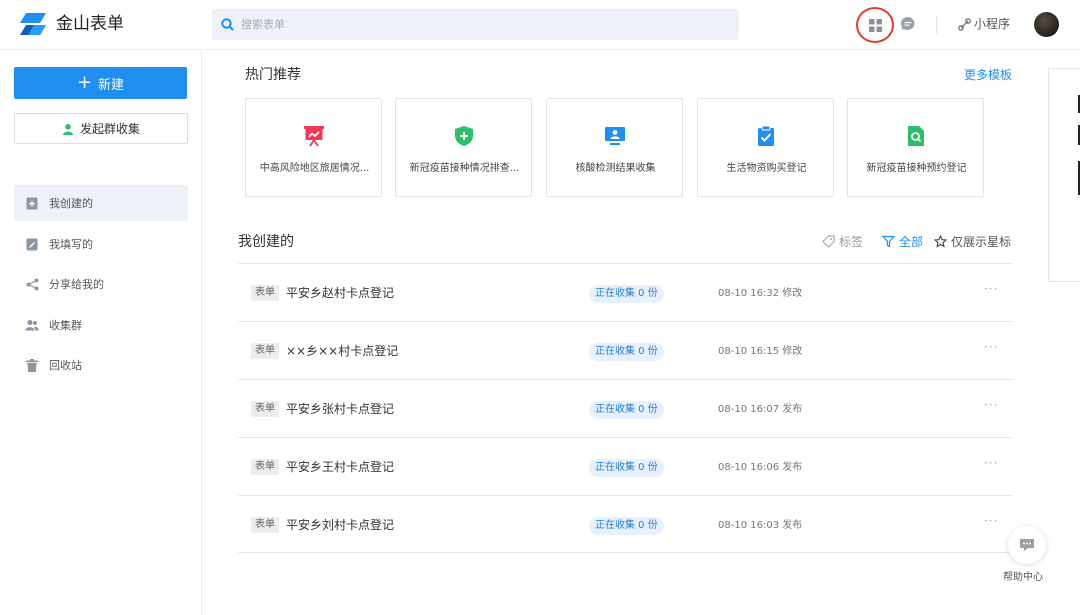  Describe the element at coordinates (766, 135) in the screenshot. I see `clipboard-check-icon` at that location.